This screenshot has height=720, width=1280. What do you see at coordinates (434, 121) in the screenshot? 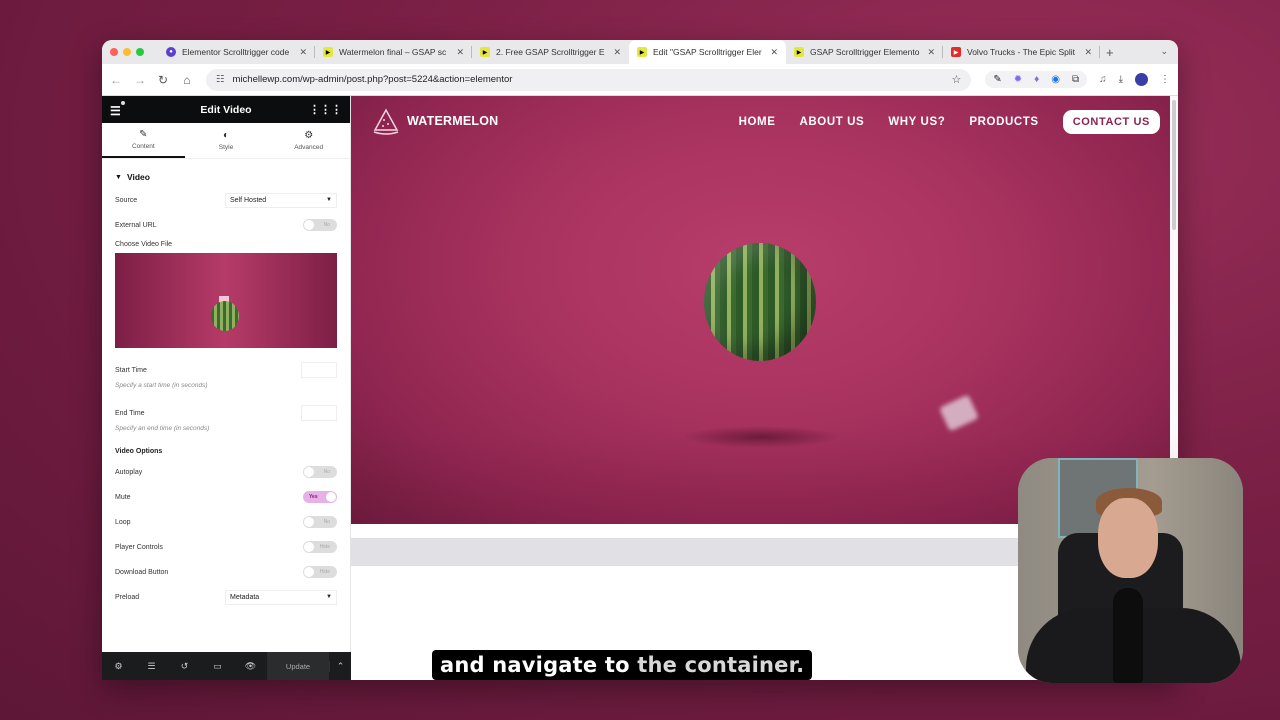
I see `site-logo: WATERMELON` at bounding box center [434, 121].